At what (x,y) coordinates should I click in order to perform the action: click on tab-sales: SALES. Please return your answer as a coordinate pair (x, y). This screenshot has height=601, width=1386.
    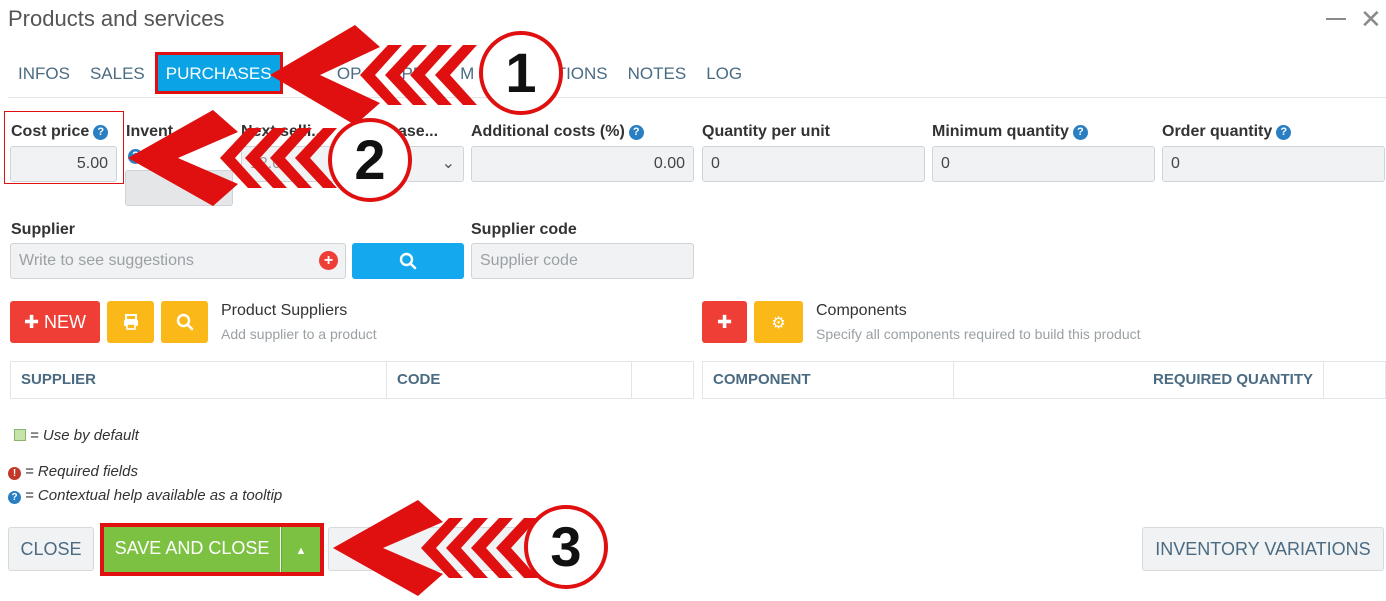
    Looking at the image, I should click on (117, 73).